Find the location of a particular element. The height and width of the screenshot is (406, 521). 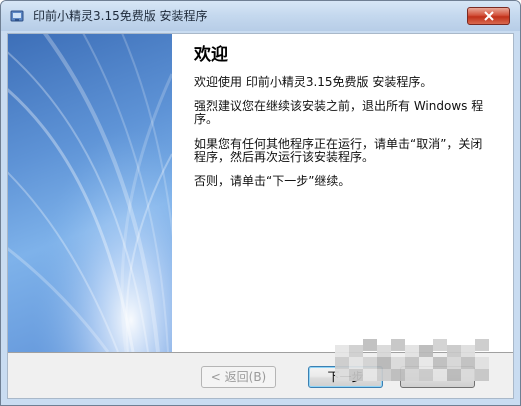

welcome-text: 欢迎使用 印前小精灵3.15免费版 安装程序。 is located at coordinates (313, 82).